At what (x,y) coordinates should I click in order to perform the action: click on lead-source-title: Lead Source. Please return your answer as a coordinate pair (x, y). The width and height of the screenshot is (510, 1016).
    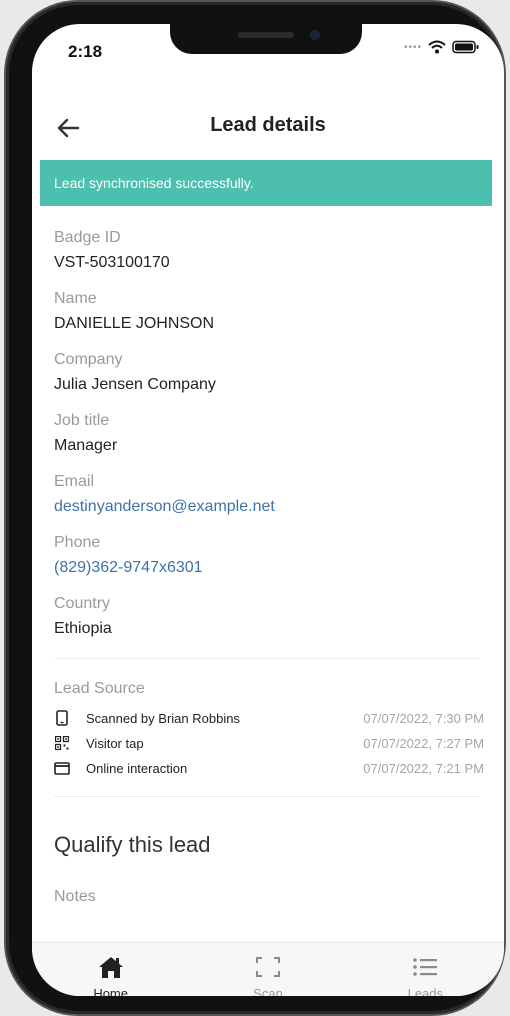
    Looking at the image, I should click on (99, 688).